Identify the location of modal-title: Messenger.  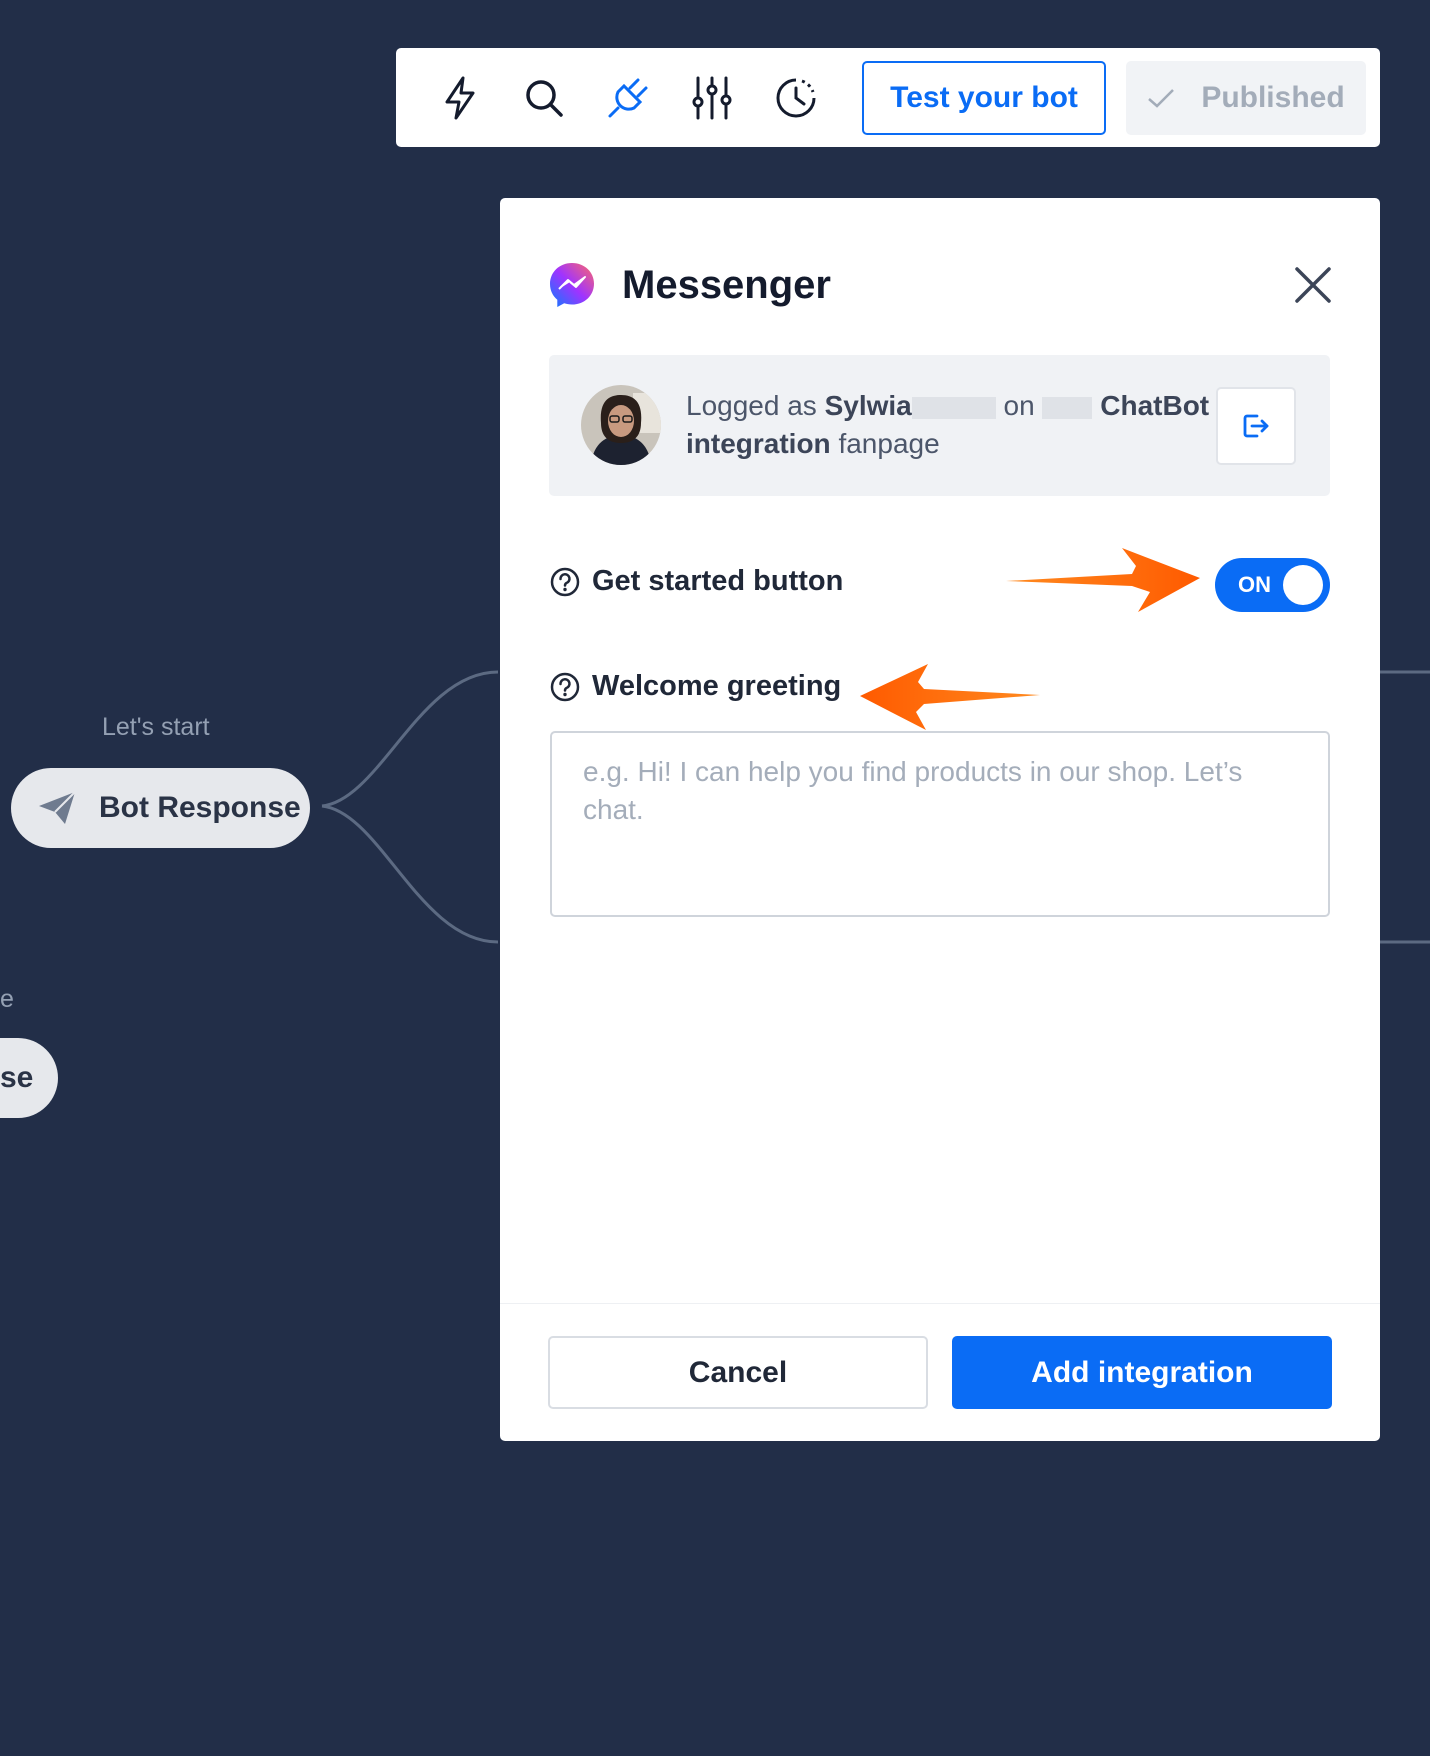
(726, 284).